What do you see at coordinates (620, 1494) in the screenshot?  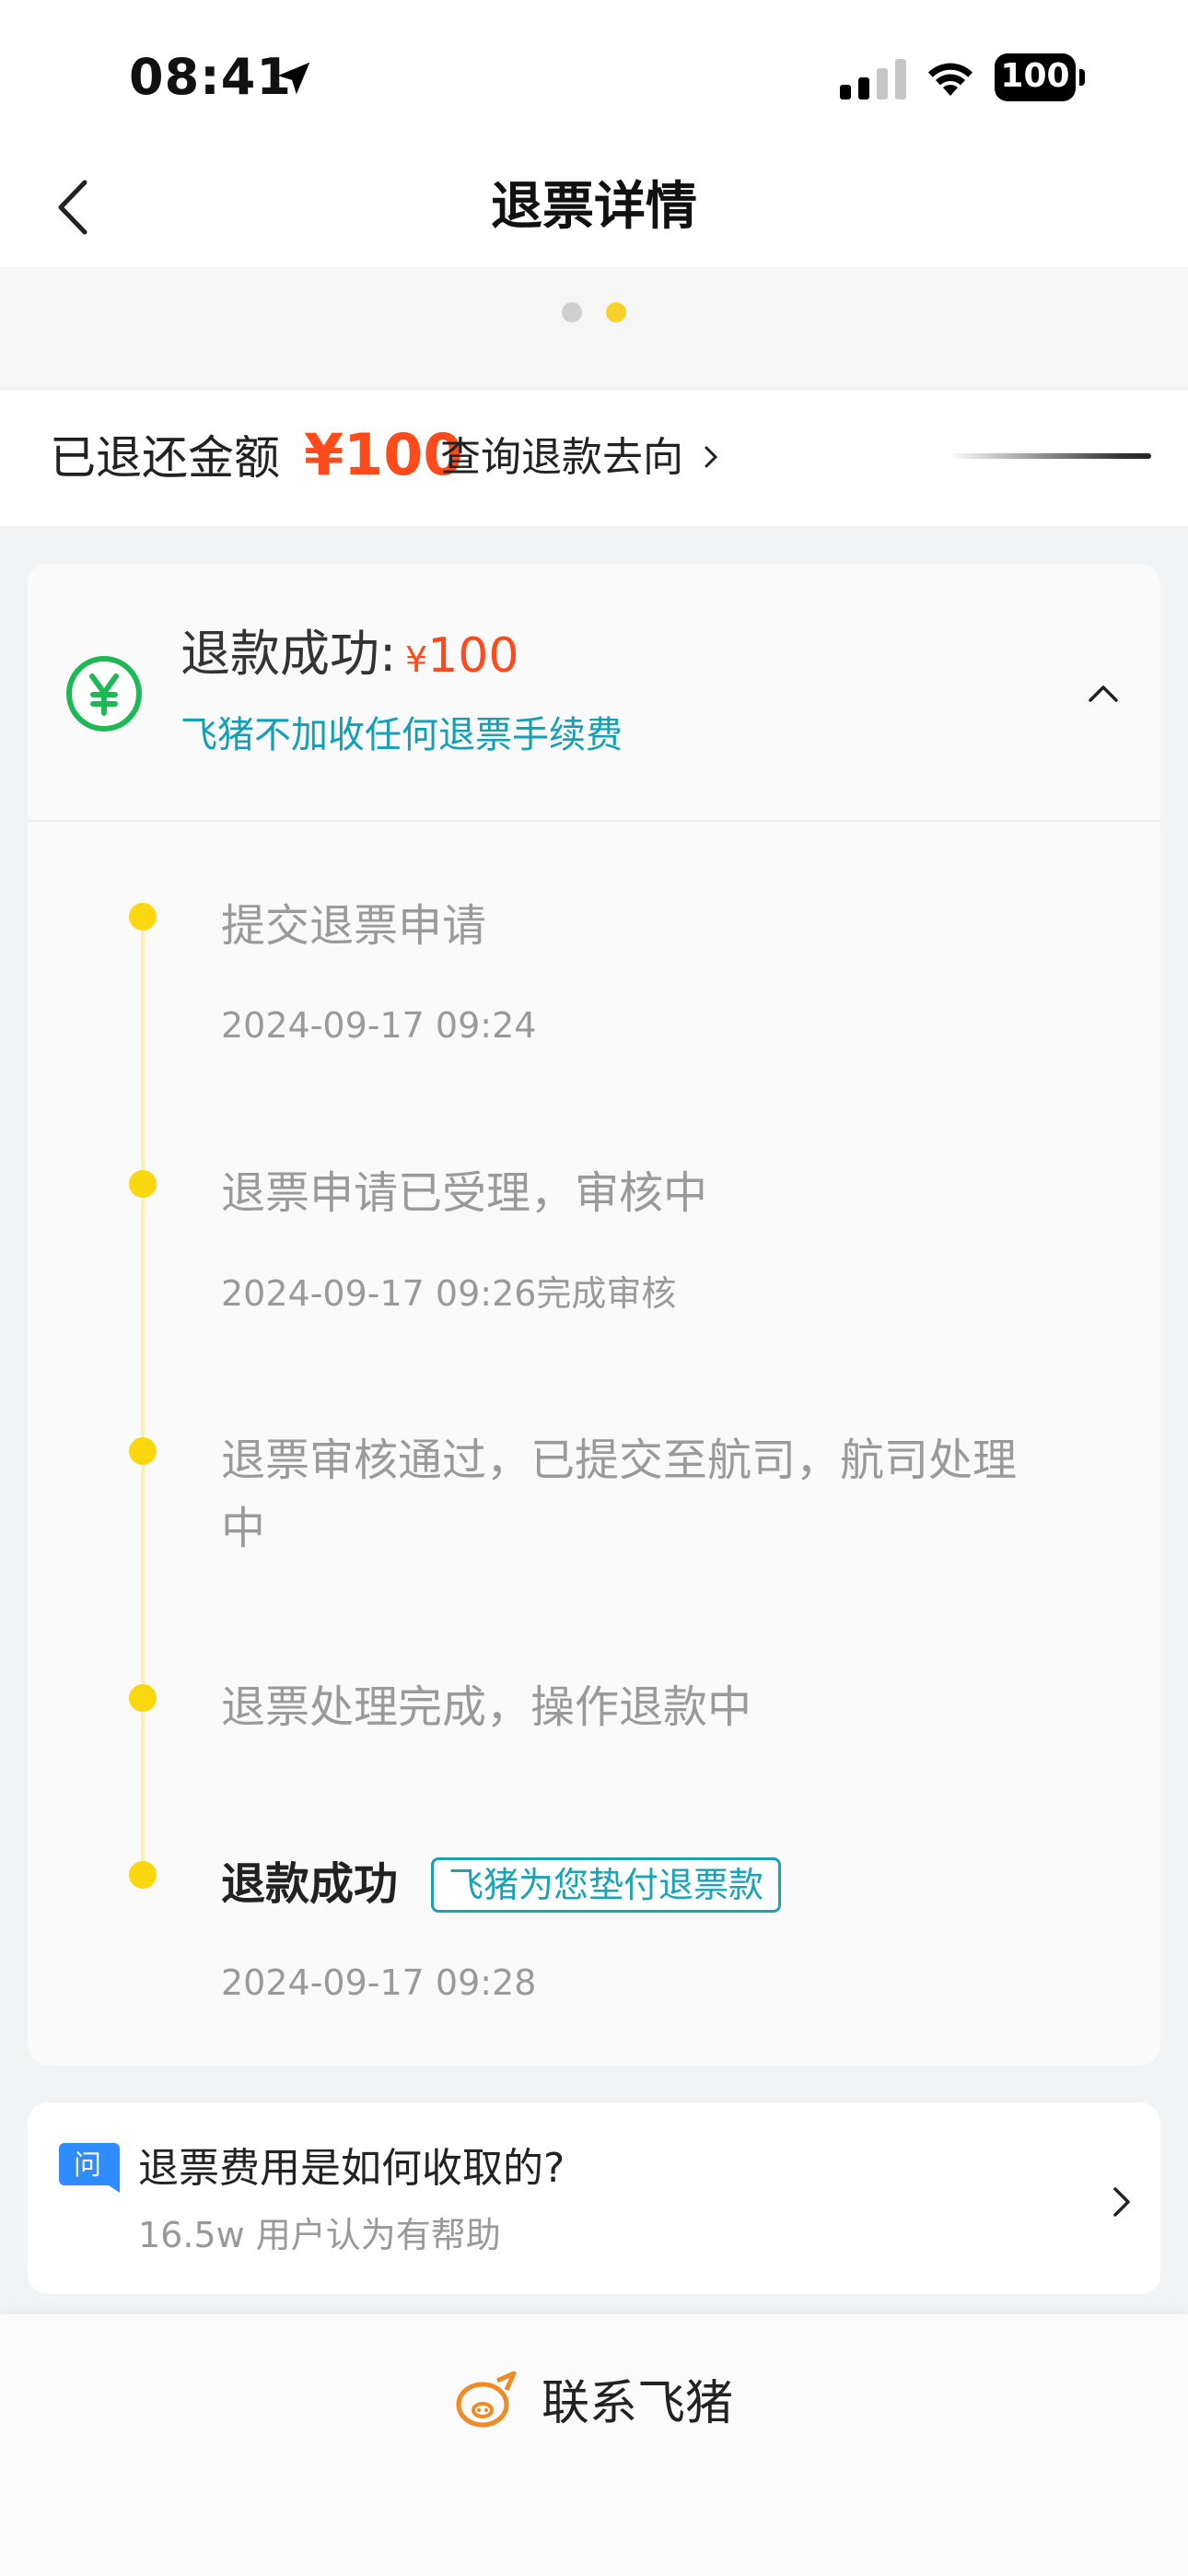 I see `timeline-step-title: 退票审核通过，已提交至航司，航司处理中` at bounding box center [620, 1494].